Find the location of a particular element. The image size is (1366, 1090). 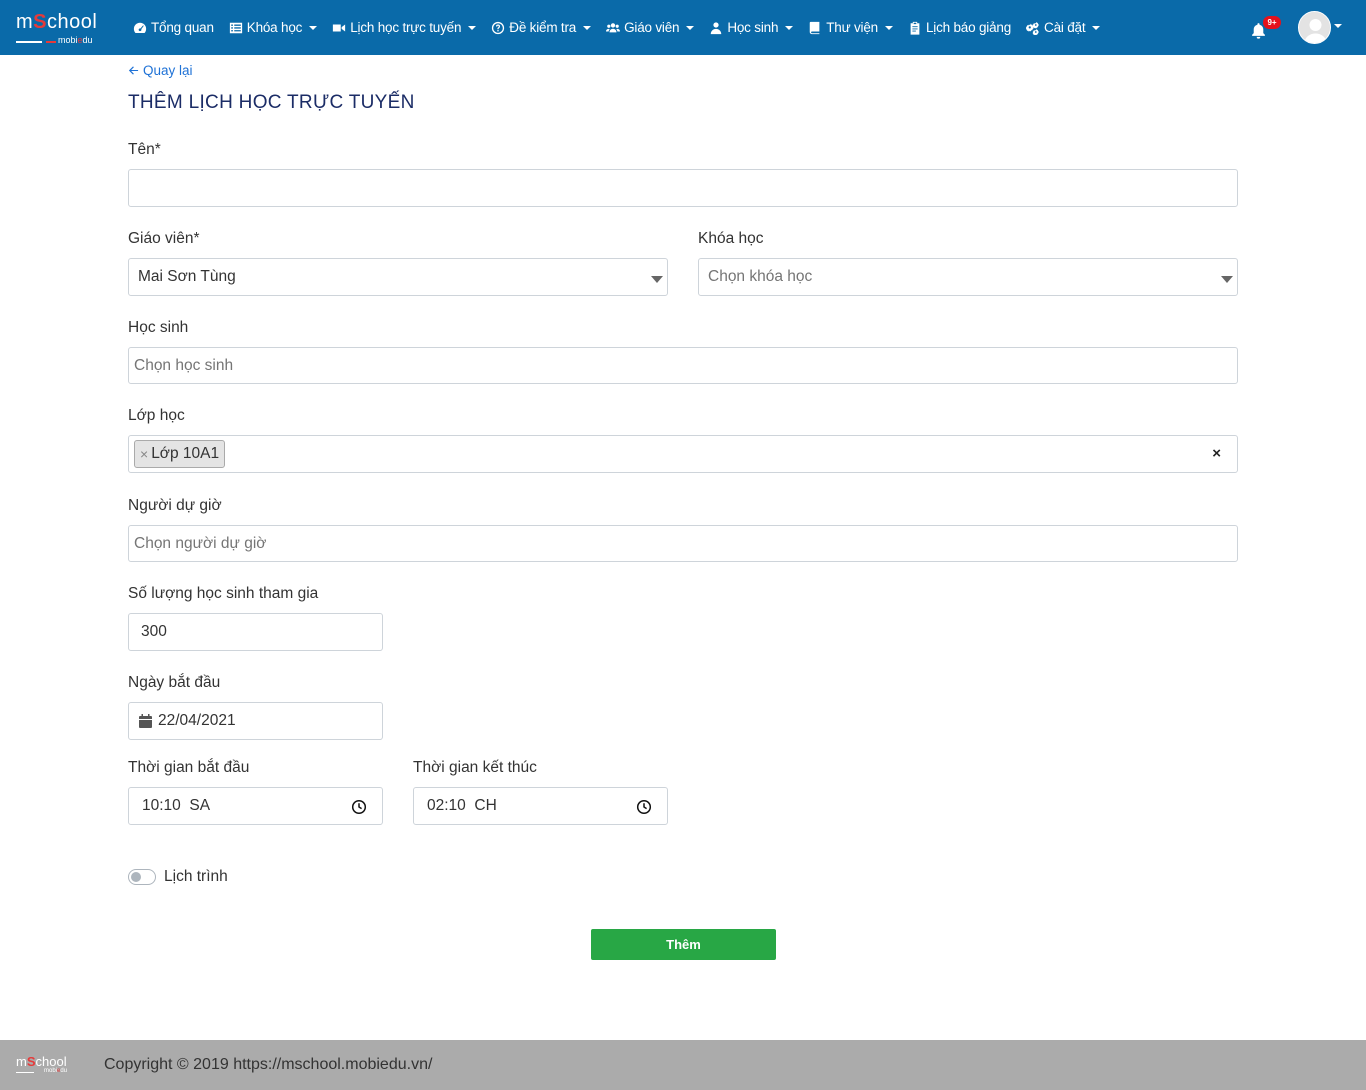

back-link: Quay lại is located at coordinates (160, 70).